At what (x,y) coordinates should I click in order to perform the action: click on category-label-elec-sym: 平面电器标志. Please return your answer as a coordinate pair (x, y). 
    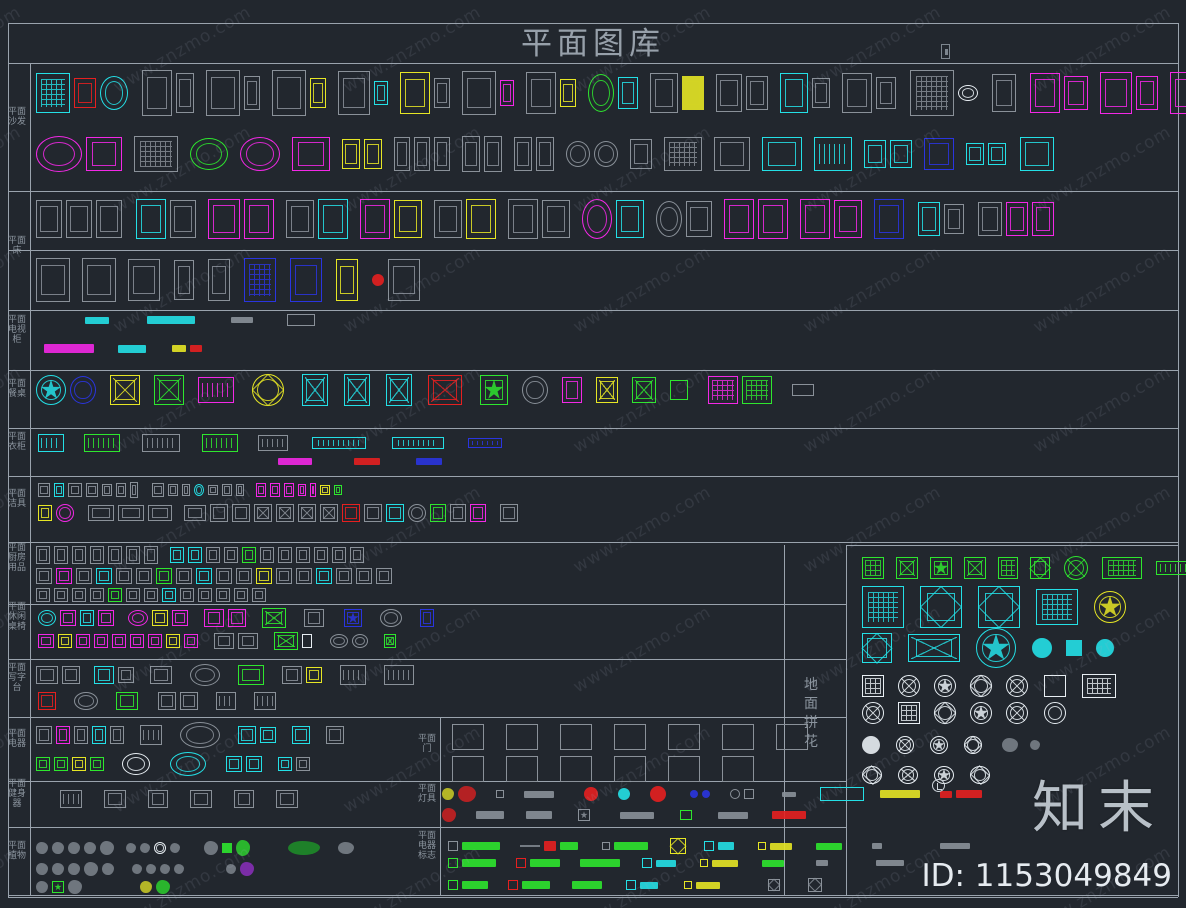
    Looking at the image, I should click on (426, 846).